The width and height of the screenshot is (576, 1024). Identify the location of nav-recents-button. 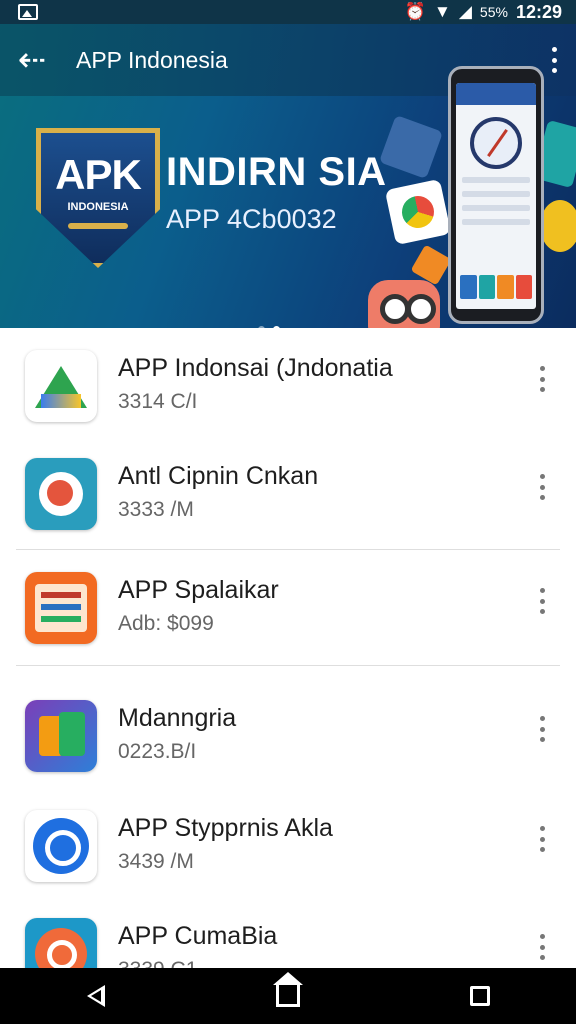
(480, 996).